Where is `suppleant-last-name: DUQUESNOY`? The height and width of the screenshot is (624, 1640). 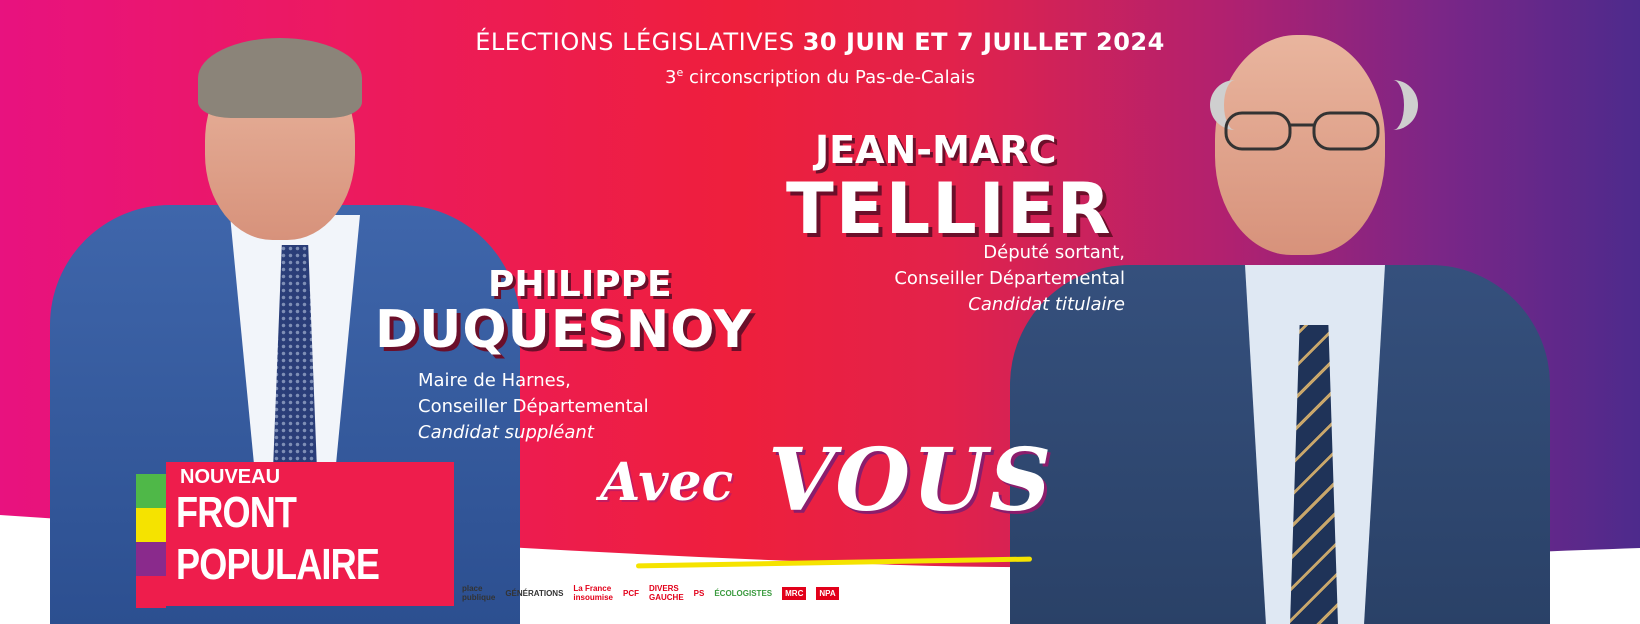 suppleant-last-name: DUQUESNOY is located at coordinates (564, 330).